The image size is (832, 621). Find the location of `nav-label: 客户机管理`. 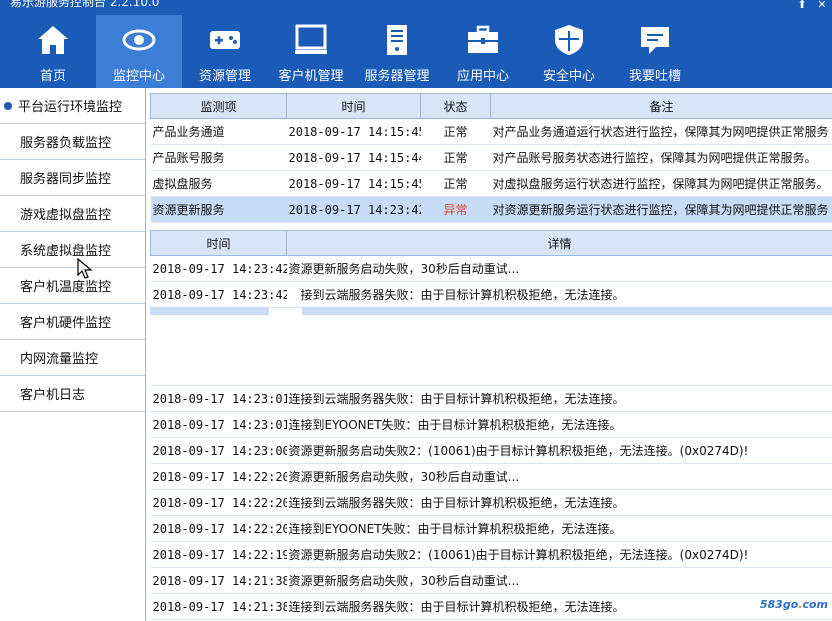

nav-label: 客户机管理 is located at coordinates (311, 76).